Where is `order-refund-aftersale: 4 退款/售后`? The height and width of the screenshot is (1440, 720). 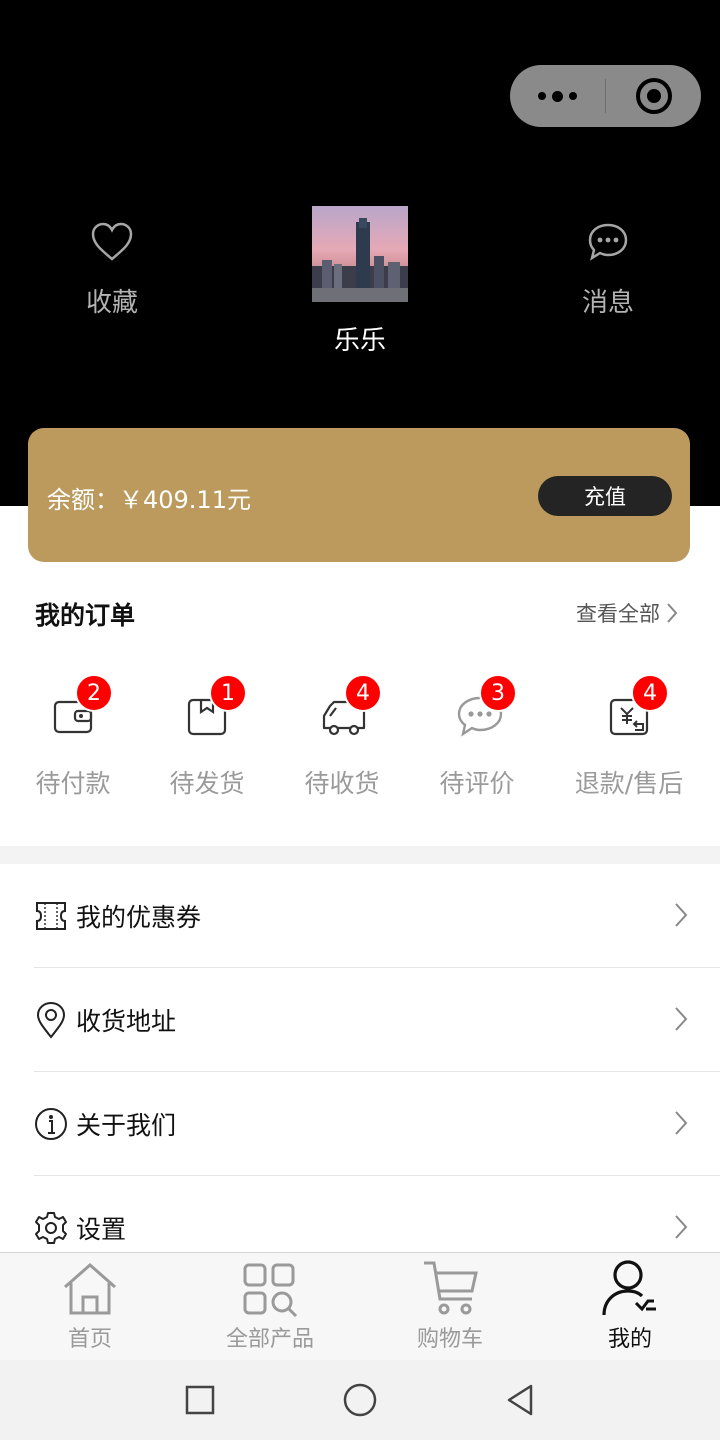 order-refund-aftersale: 4 退款/售后 is located at coordinates (629, 737).